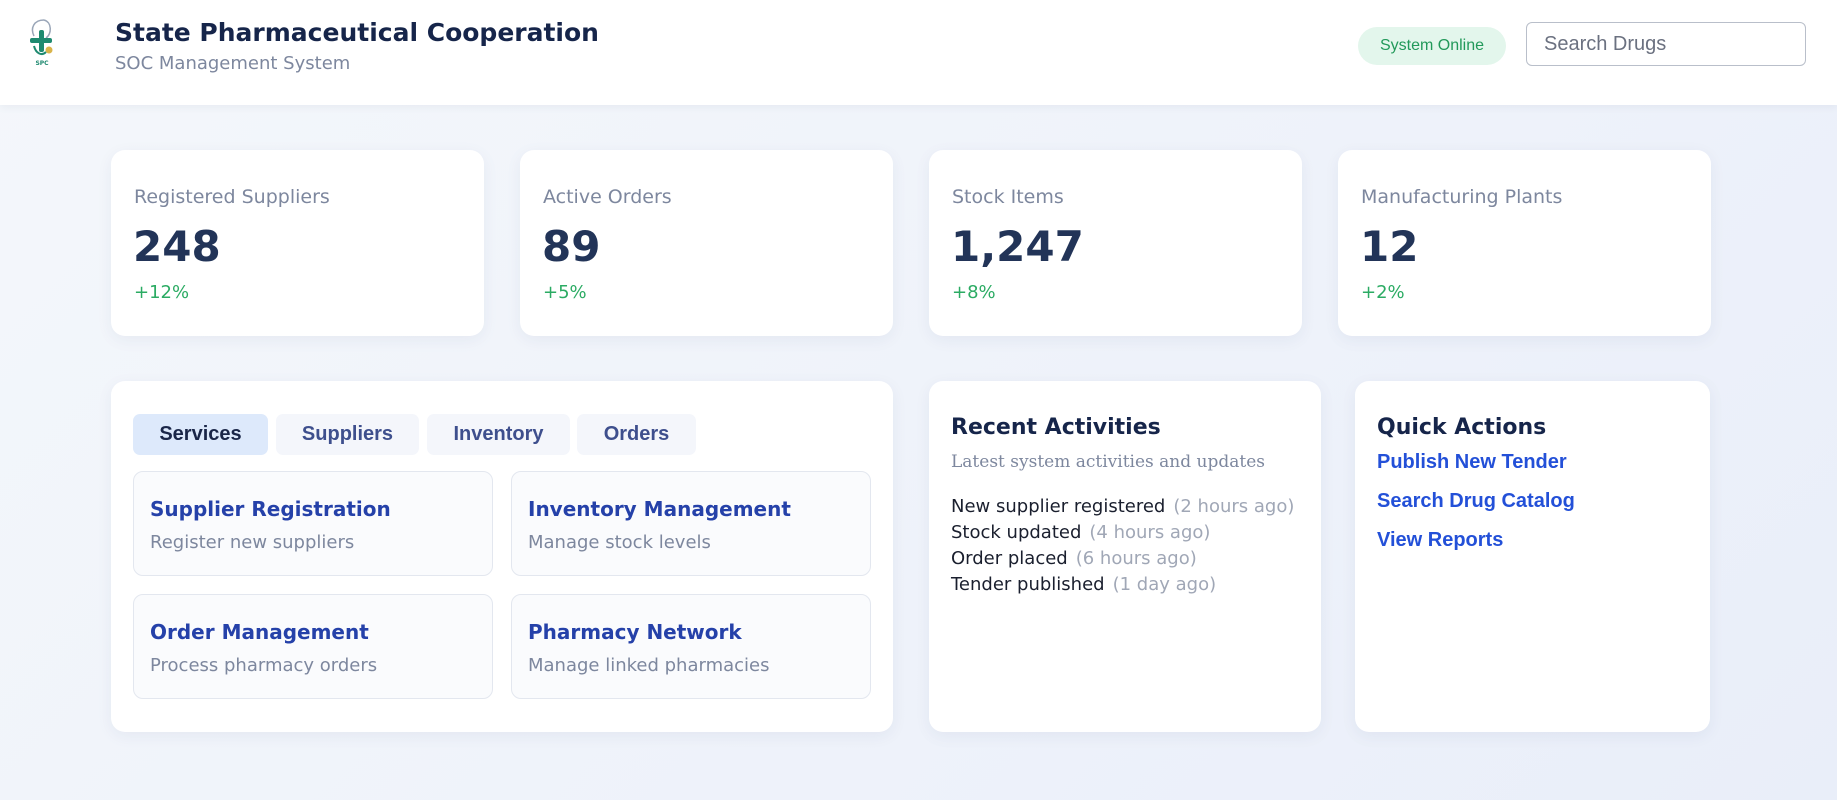 The height and width of the screenshot is (800, 1837). Describe the element at coordinates (1476, 501) in the screenshot. I see `search-drug-catalog-link: Search Drug Catalog` at that location.